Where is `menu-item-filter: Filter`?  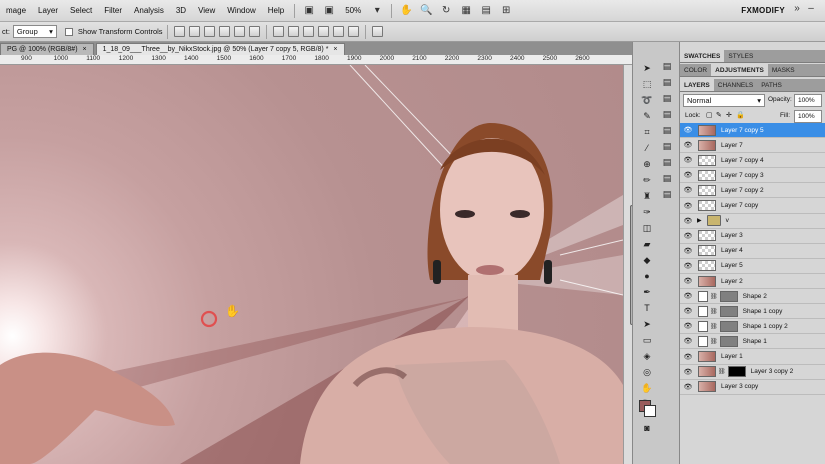 menu-item-filter: Filter is located at coordinates (113, 10).